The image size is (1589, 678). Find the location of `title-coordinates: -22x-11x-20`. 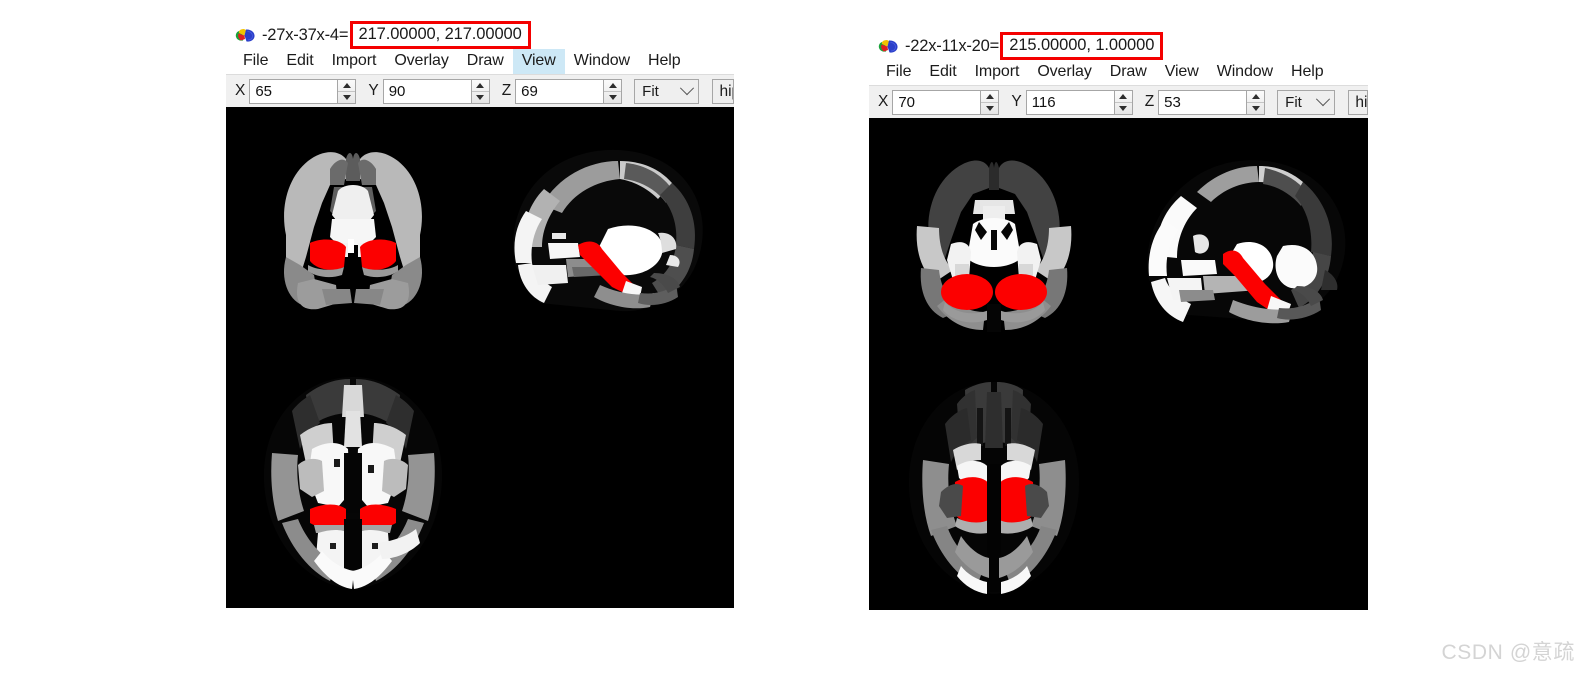

title-coordinates: -22x-11x-20 is located at coordinates (947, 45).